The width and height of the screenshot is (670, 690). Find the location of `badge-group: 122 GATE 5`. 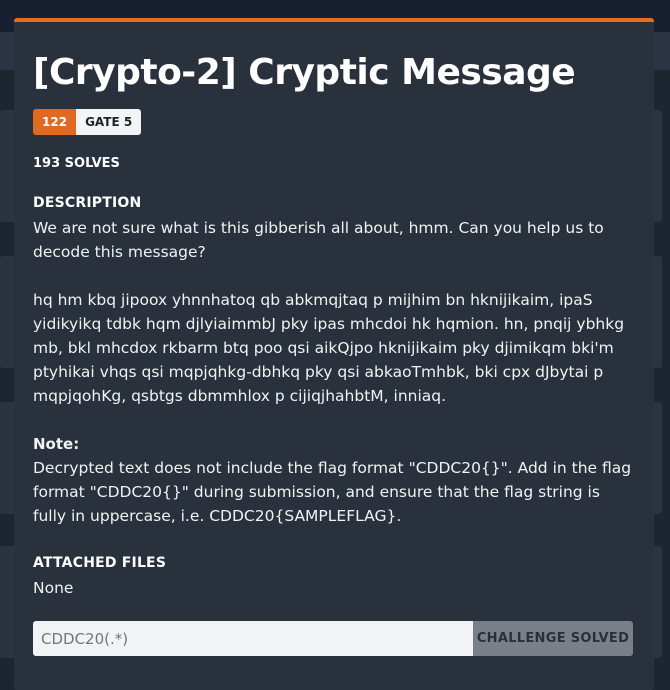

badge-group: 122 GATE 5 is located at coordinates (87, 122).